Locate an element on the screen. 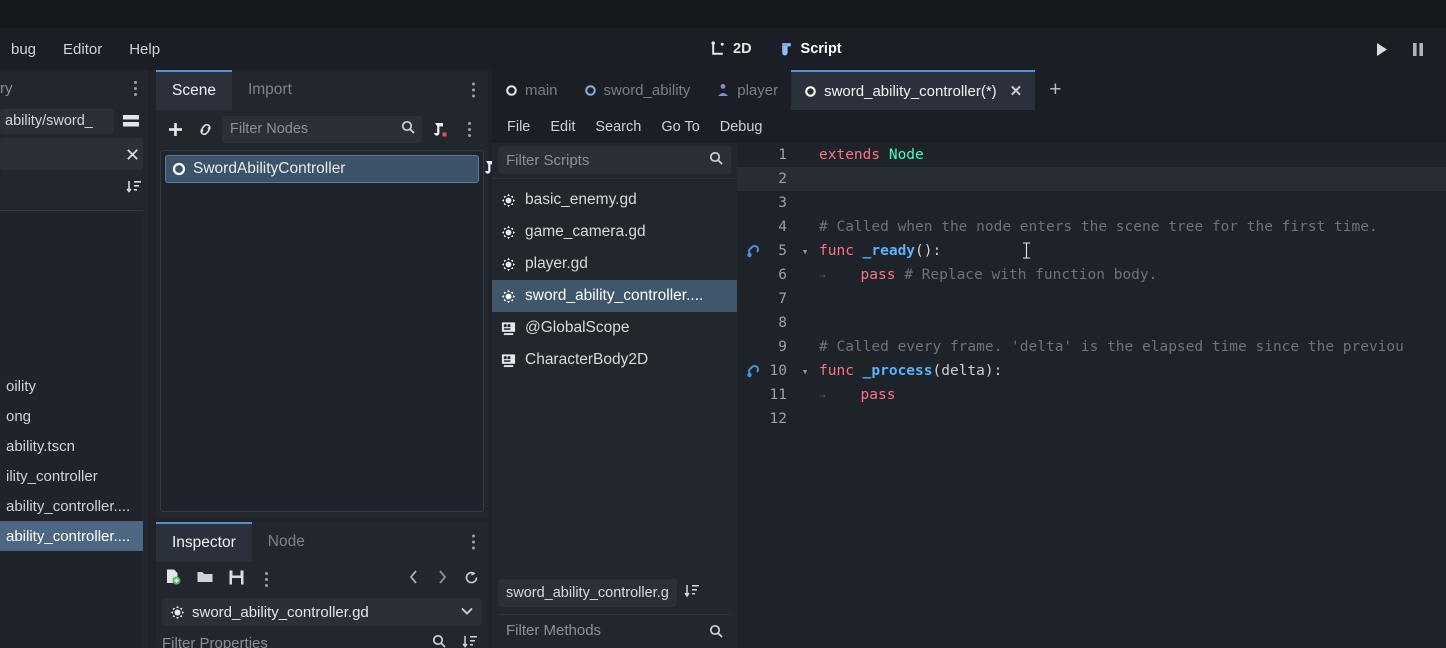 This screenshot has height=648, width=1446. script-tab-main: main is located at coordinates (531, 90).